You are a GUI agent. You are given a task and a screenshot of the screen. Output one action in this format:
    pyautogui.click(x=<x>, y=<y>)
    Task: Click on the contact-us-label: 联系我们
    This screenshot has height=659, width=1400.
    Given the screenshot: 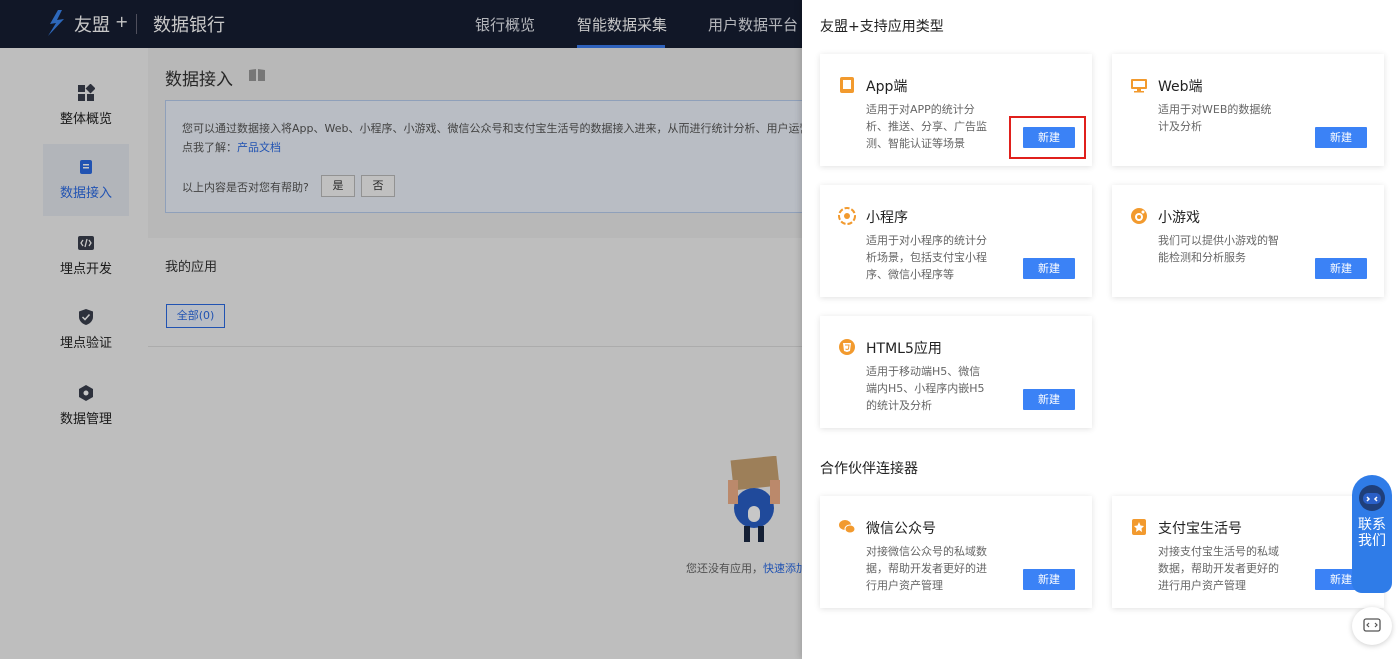 What is the action you would take?
    pyautogui.click(x=1372, y=533)
    